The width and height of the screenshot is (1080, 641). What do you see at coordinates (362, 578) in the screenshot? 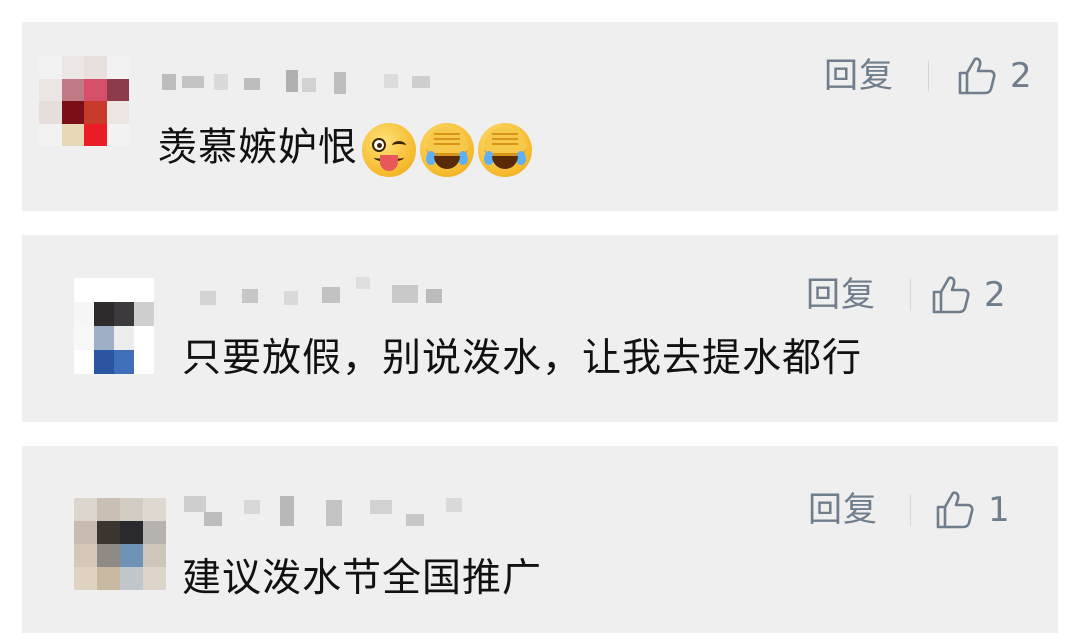
I see `comment-text: 建议泼水节全国推广` at bounding box center [362, 578].